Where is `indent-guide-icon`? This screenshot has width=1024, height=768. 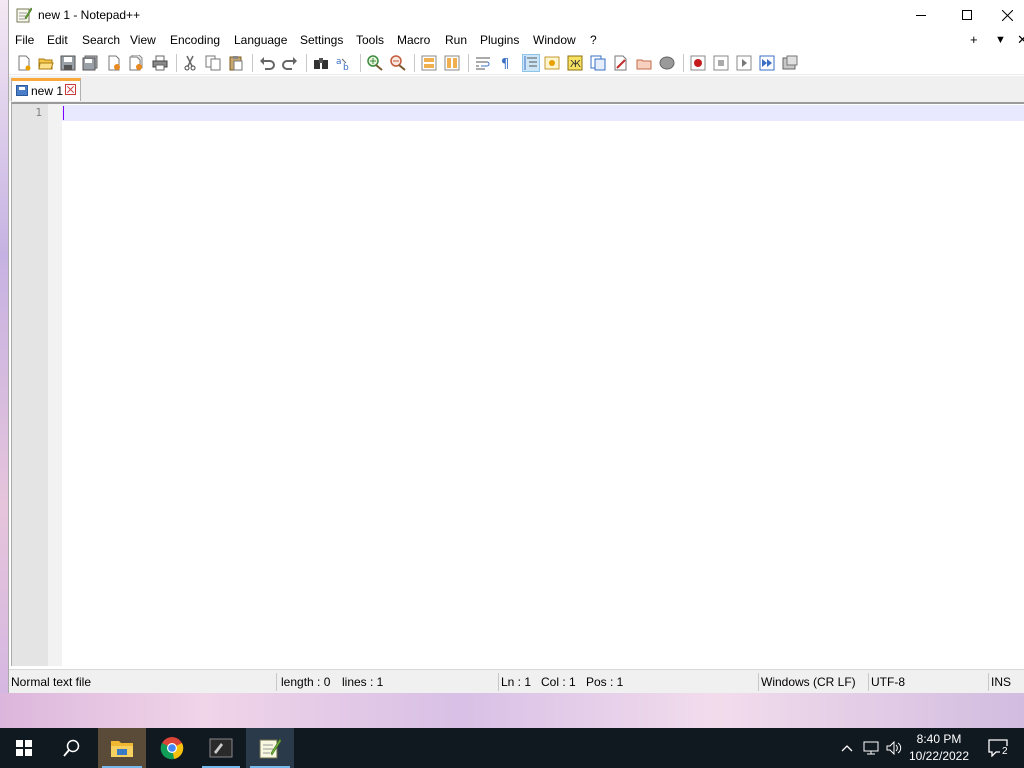 indent-guide-icon is located at coordinates (531, 63).